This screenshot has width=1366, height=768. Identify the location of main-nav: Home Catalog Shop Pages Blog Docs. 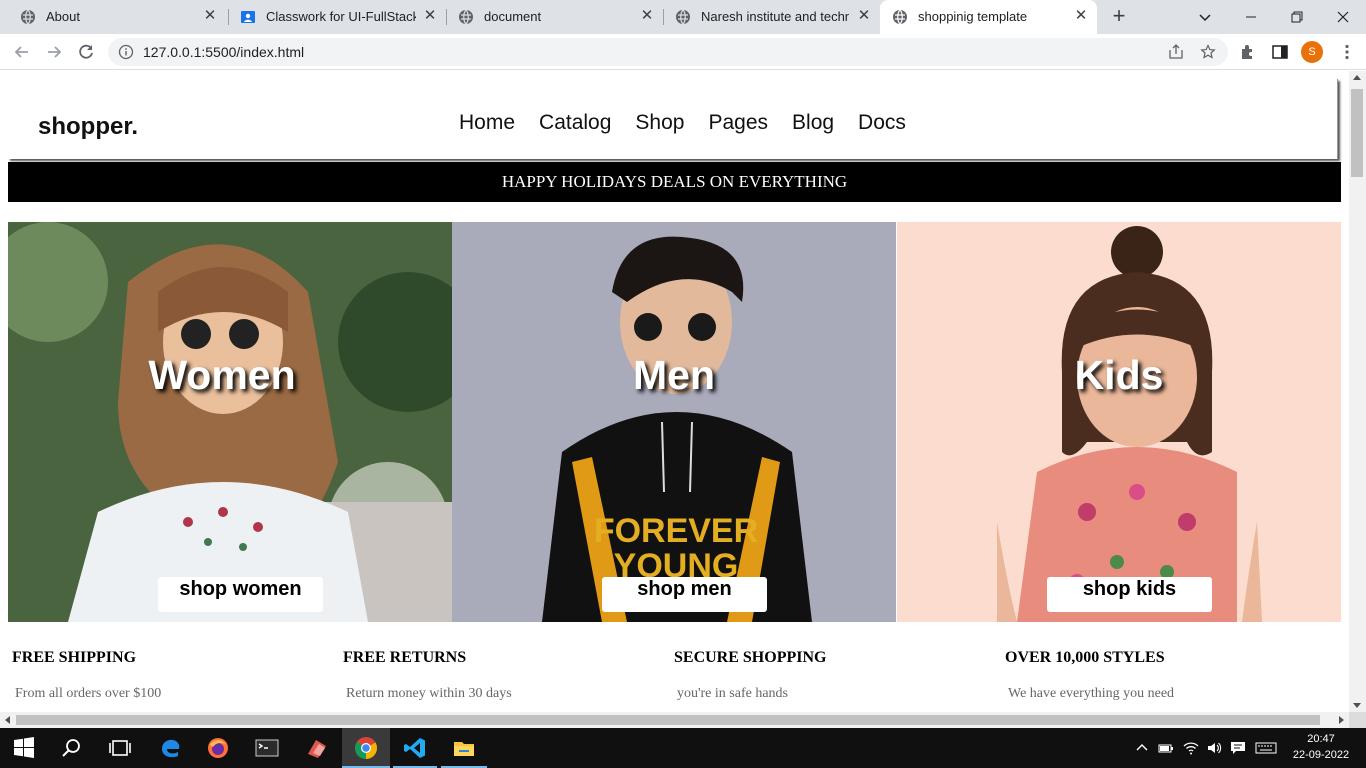
(682, 123).